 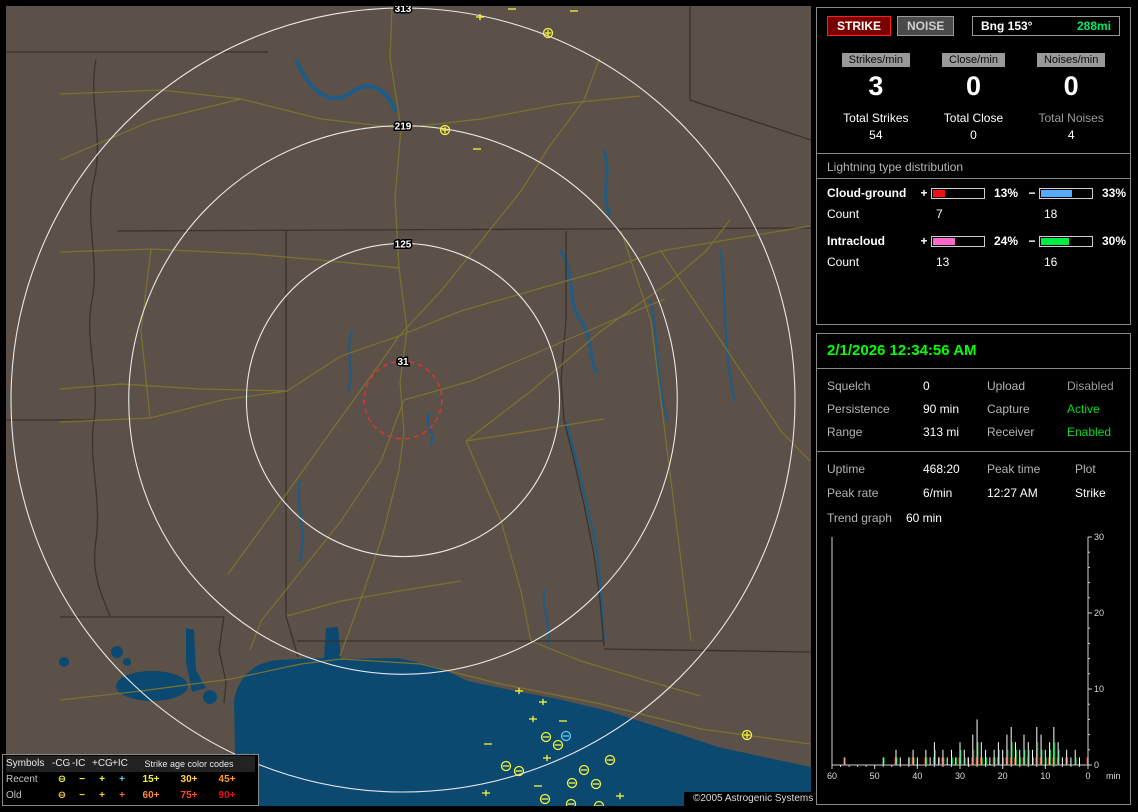 What do you see at coordinates (25, 763) in the screenshot?
I see `legend-symbols-title: Symbols` at bounding box center [25, 763].